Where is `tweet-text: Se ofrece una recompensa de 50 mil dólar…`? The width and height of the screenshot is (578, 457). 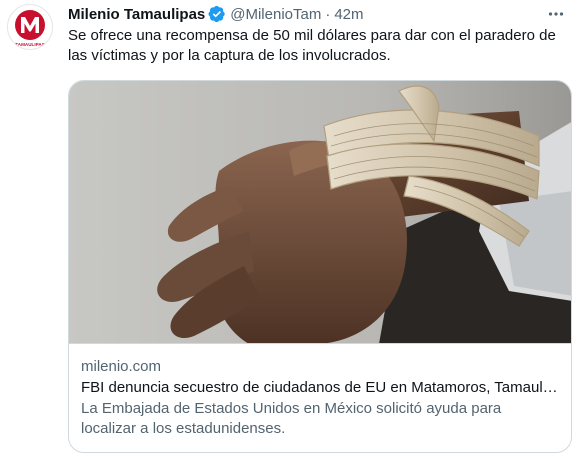 tweet-text: Se ofrece una recompensa de 50 mil dólar… is located at coordinates (312, 45).